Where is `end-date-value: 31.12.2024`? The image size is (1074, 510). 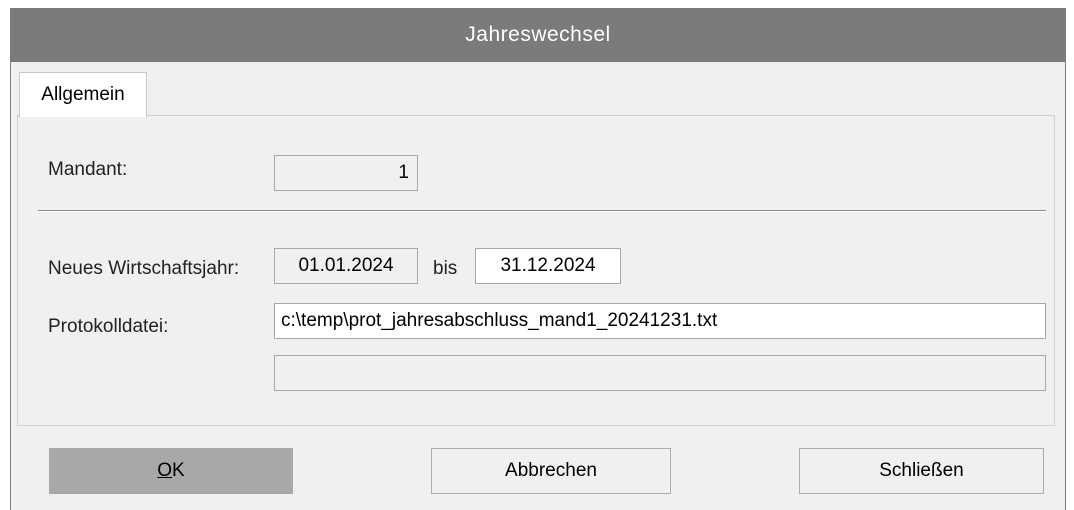
end-date-value: 31.12.2024 is located at coordinates (548, 265).